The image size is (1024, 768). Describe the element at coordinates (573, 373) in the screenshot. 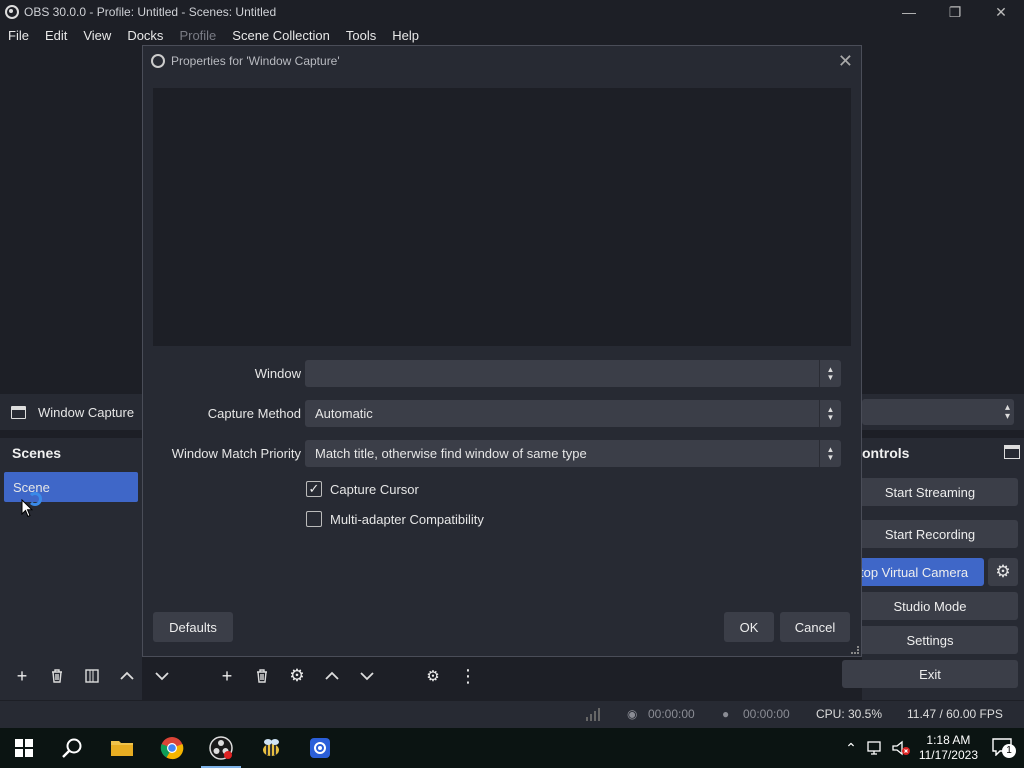

I see `window-select: ▲ ▼` at that location.